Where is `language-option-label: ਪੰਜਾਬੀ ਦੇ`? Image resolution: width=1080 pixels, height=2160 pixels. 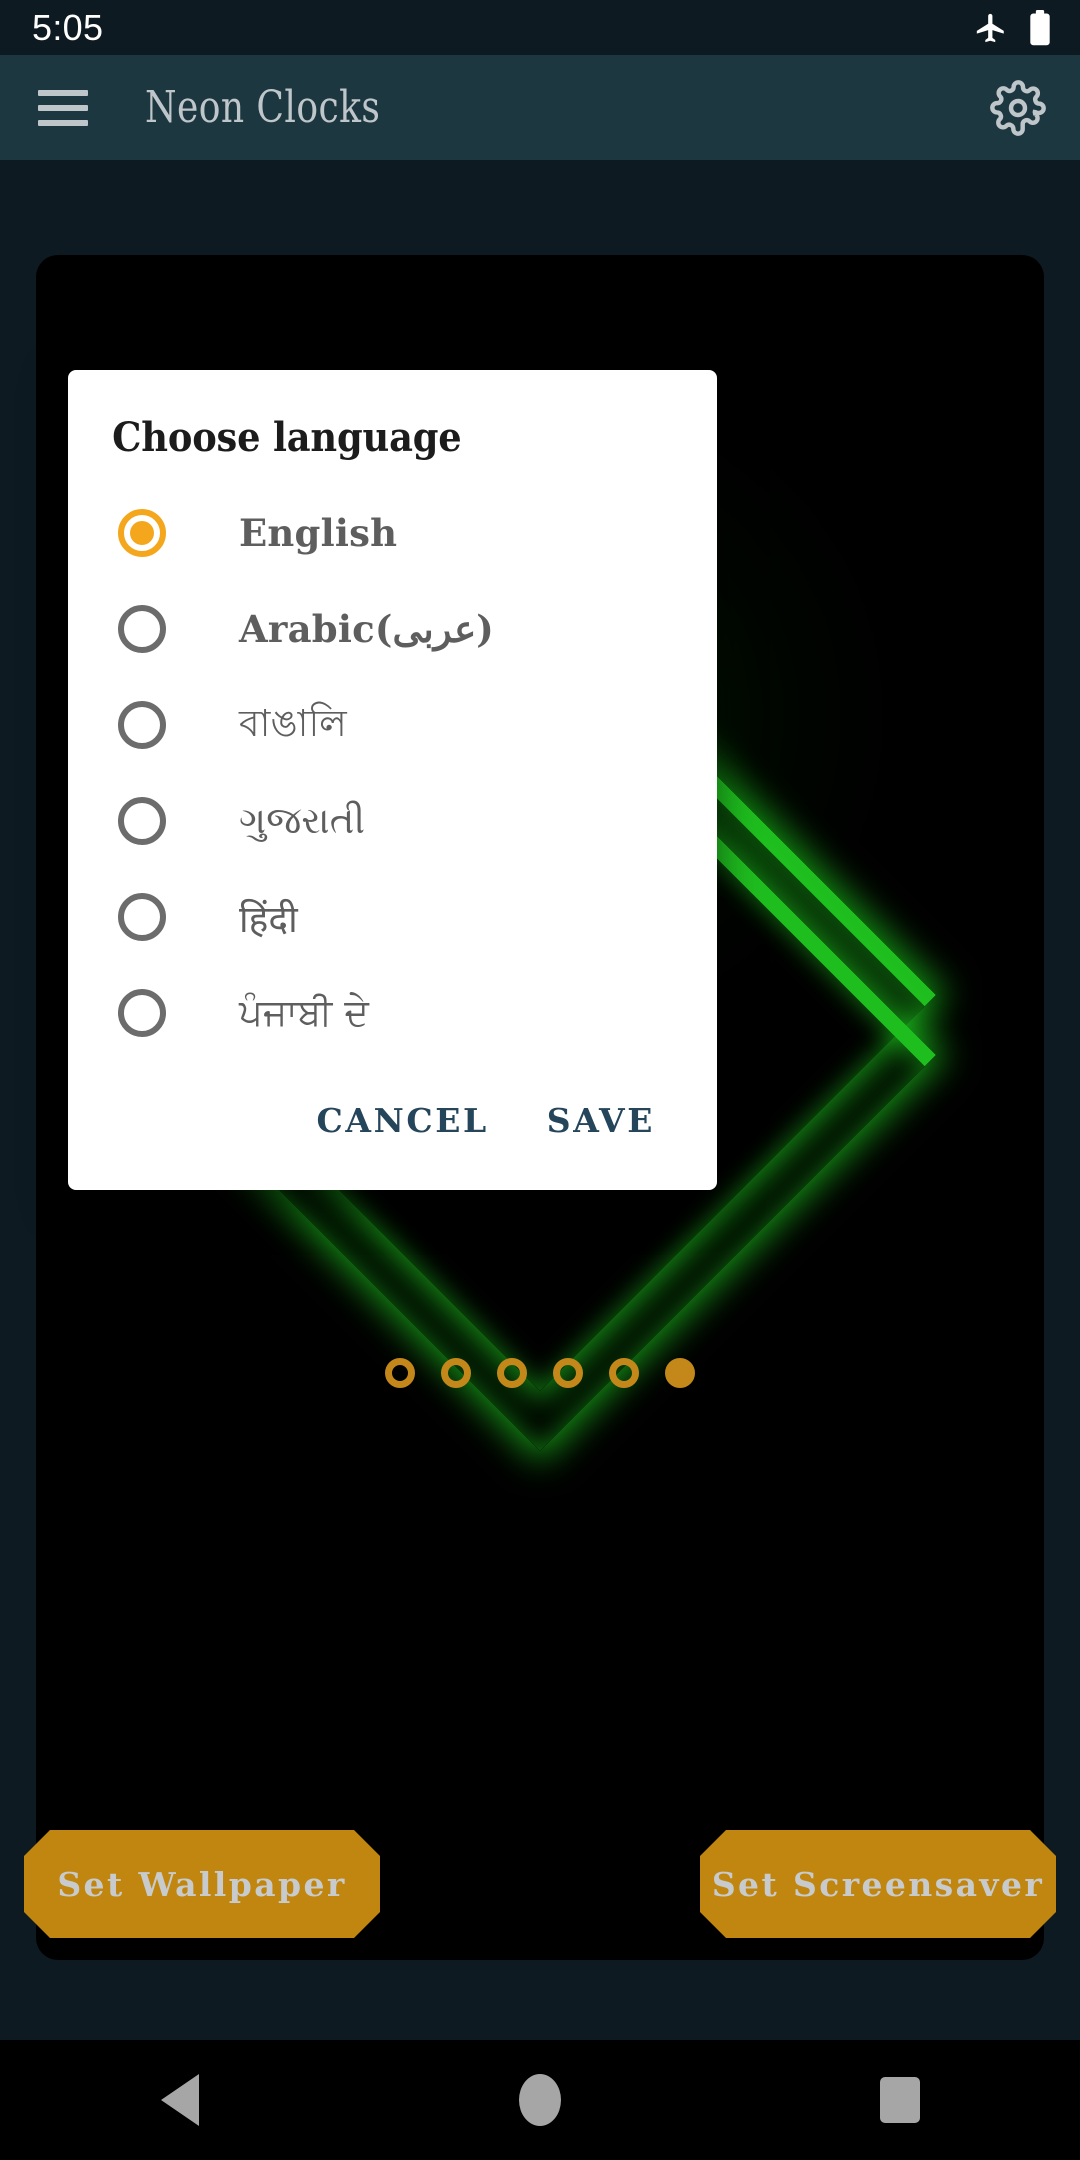
language-option-label: ਪੰਜਾਬੀ ਦੇ is located at coordinates (304, 1012).